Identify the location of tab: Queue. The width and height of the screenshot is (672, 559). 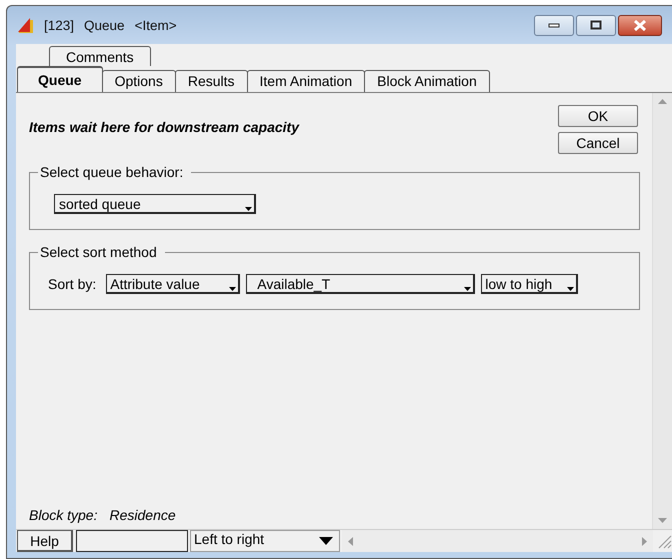
(60, 79).